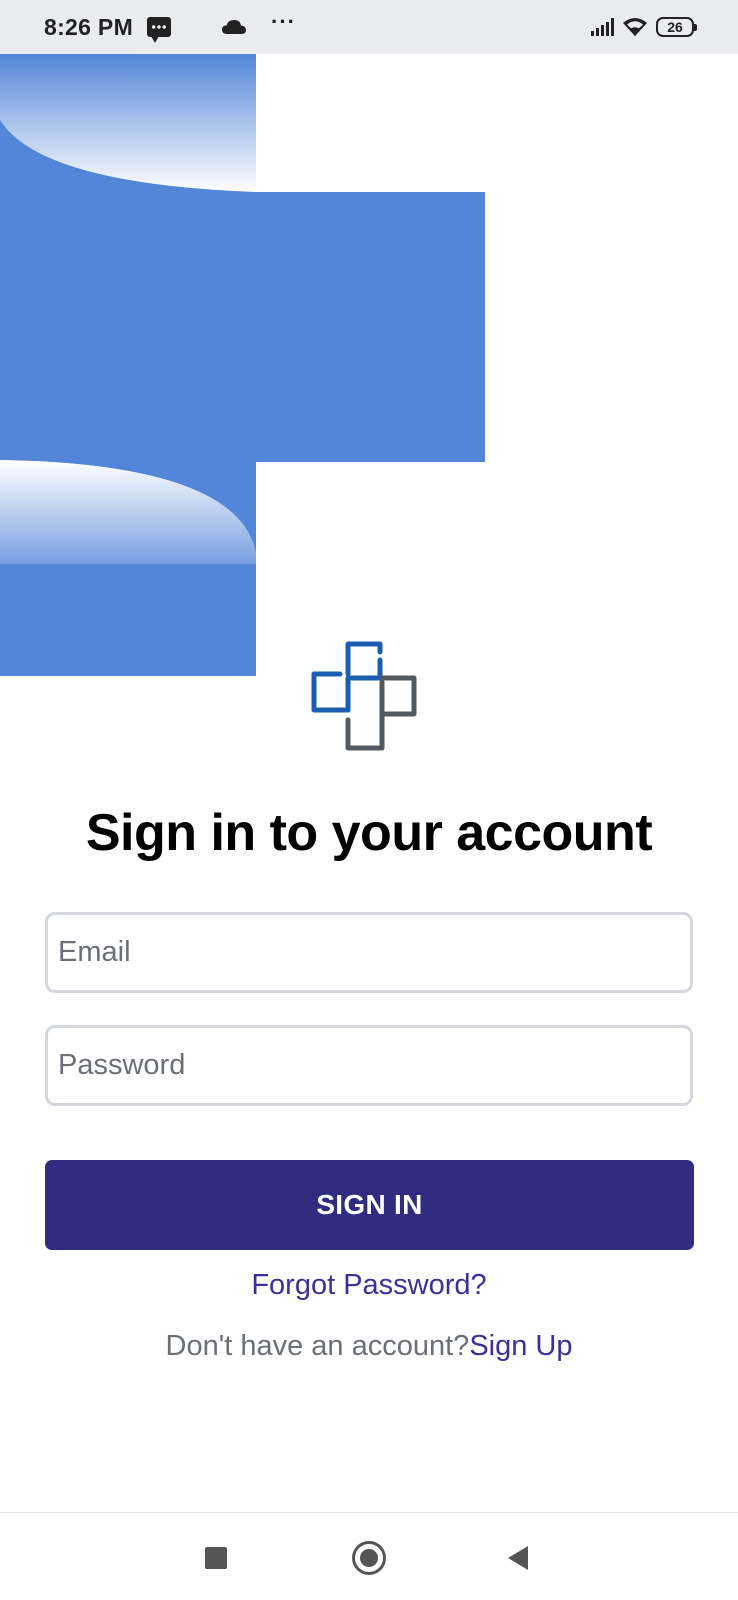 The width and height of the screenshot is (738, 1600). I want to click on app-logo-icon, so click(364, 696).